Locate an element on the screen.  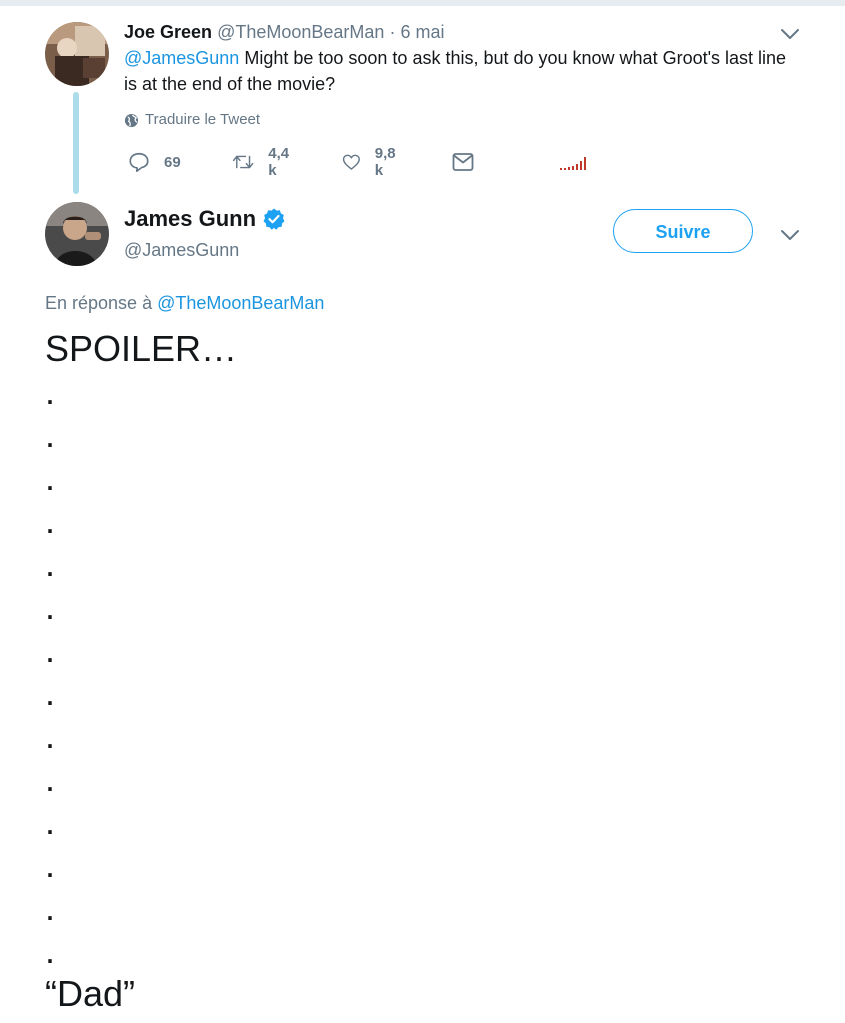
reply-action: 69 is located at coordinates (154, 162).